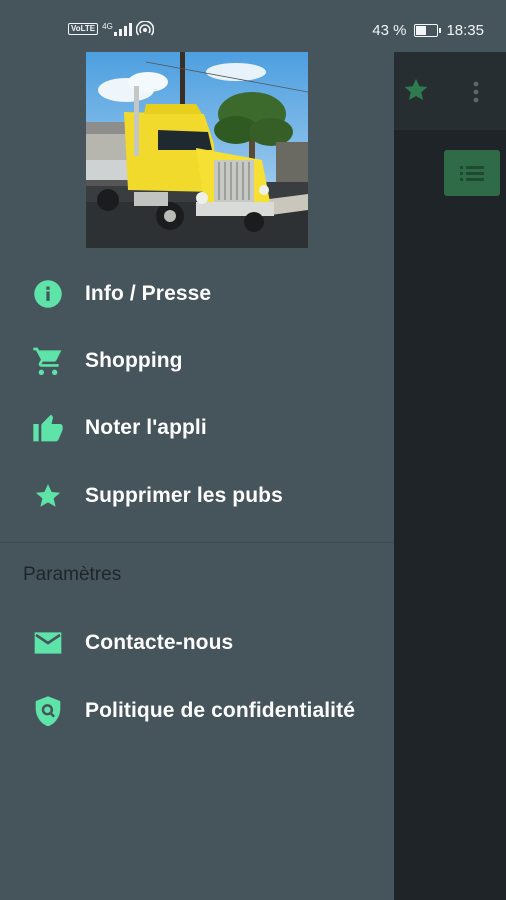 This screenshot has height=900, width=506. Describe the element at coordinates (48, 294) in the screenshot. I see `info-icon` at that location.